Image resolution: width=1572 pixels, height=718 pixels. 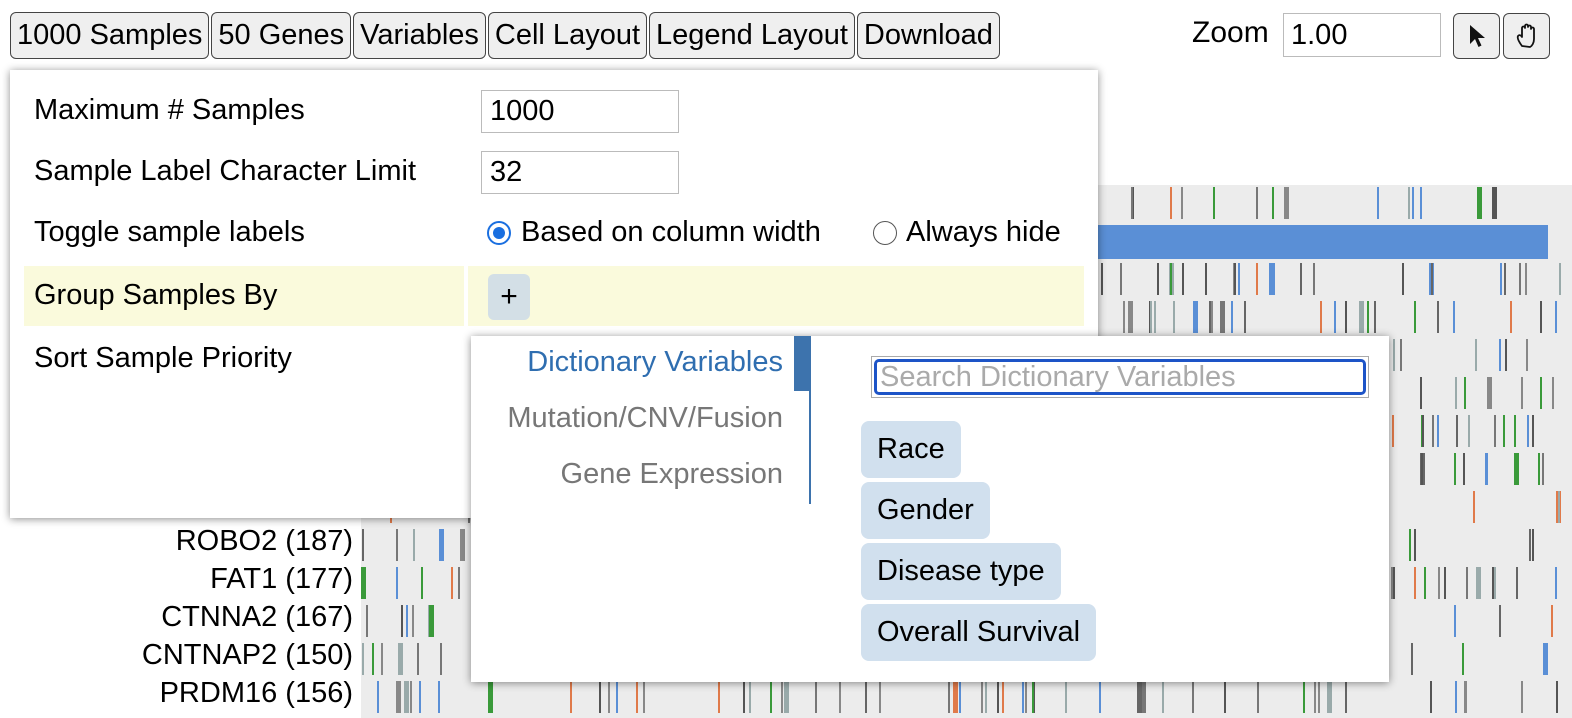 What do you see at coordinates (1476, 36) in the screenshot?
I see `select-mode-button` at bounding box center [1476, 36].